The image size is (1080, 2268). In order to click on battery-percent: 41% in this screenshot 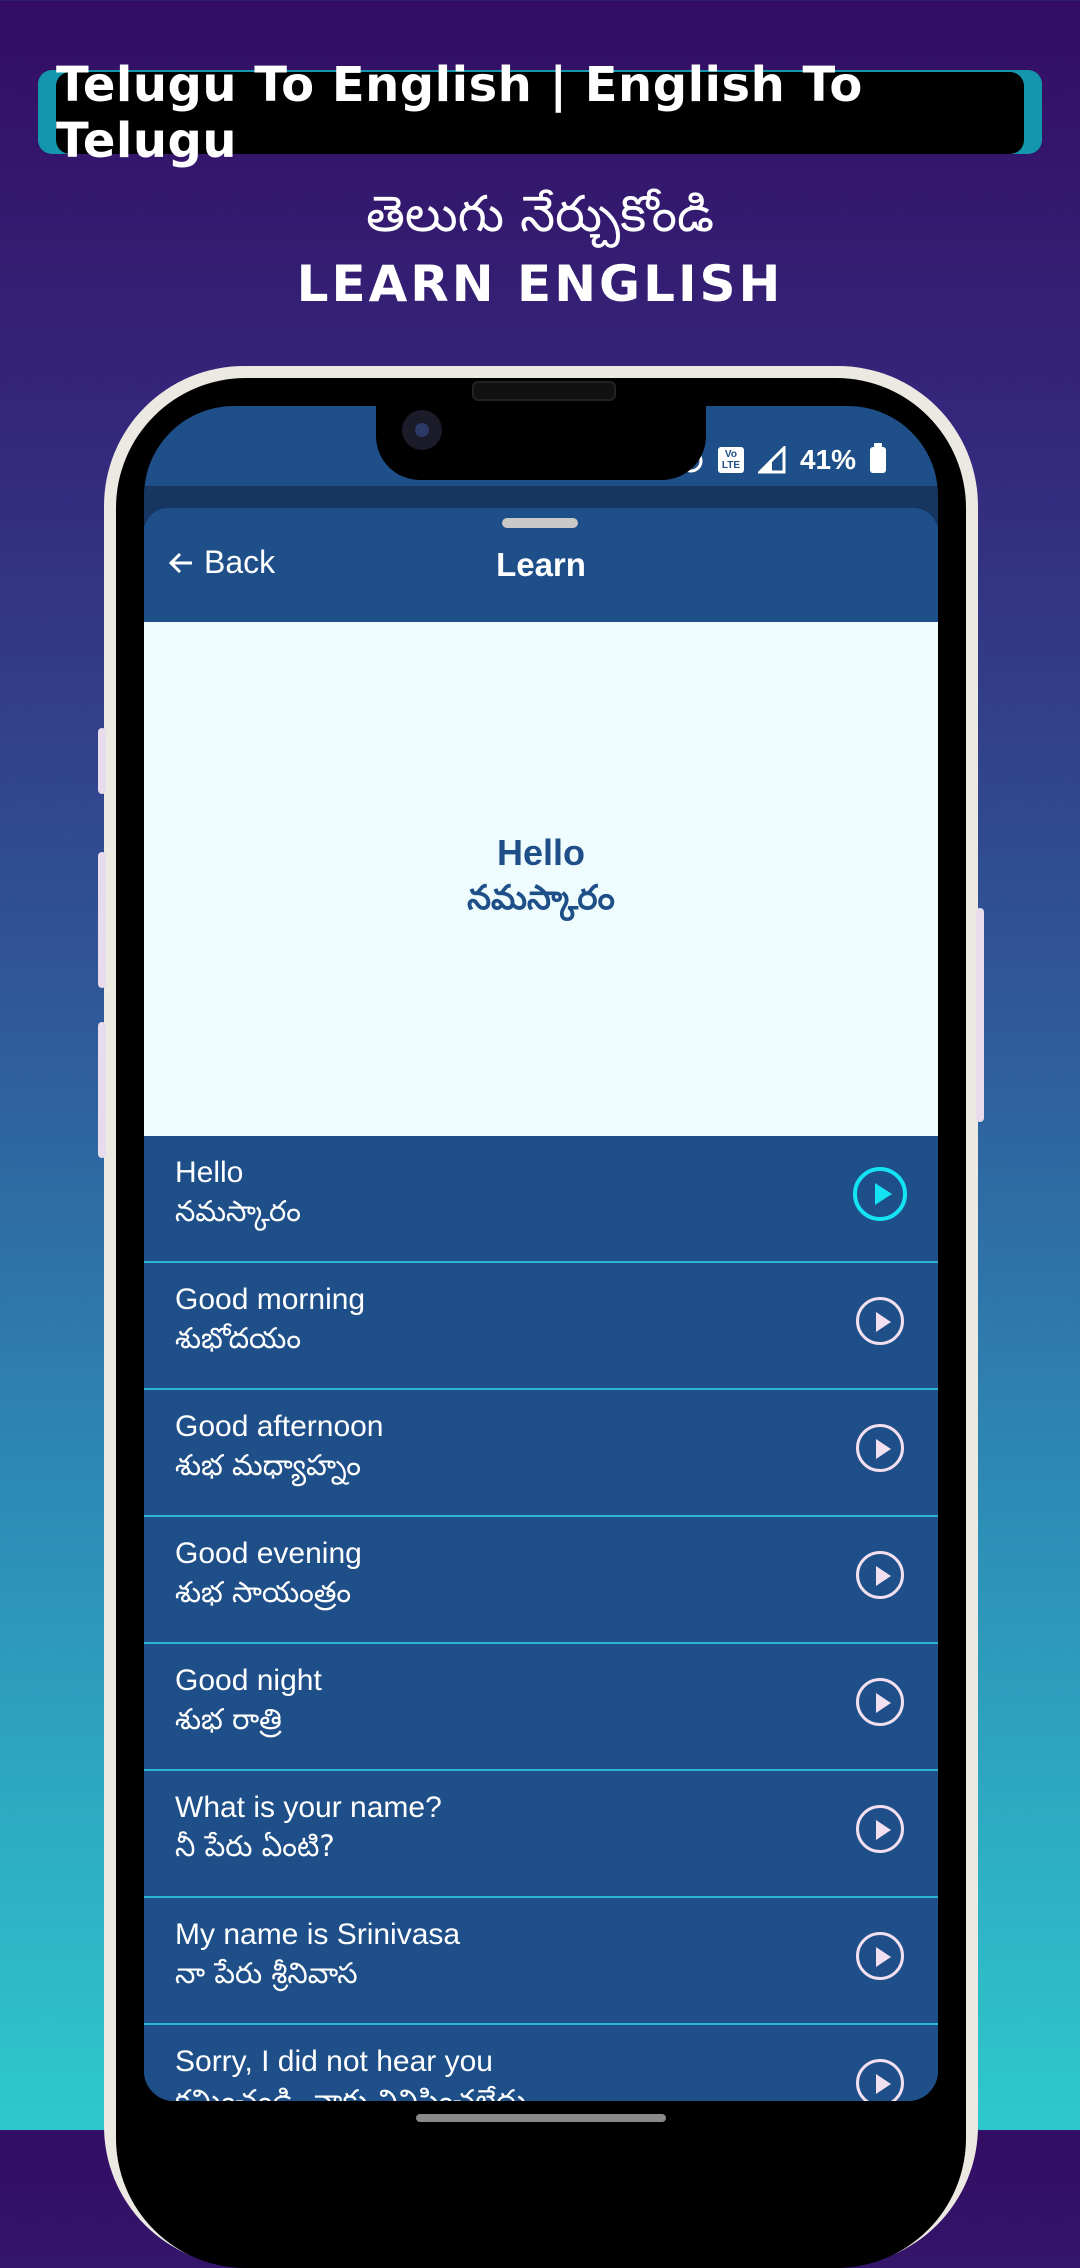, I will do `click(827, 459)`.